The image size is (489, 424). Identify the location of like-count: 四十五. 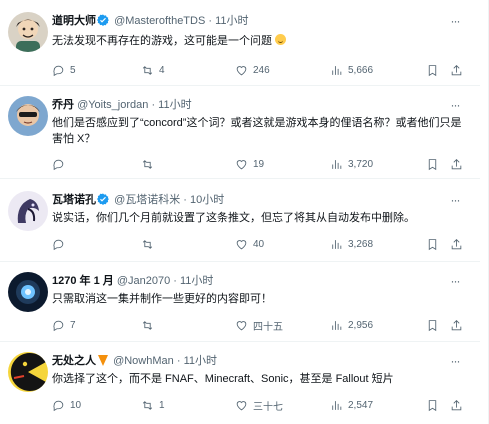
(268, 327).